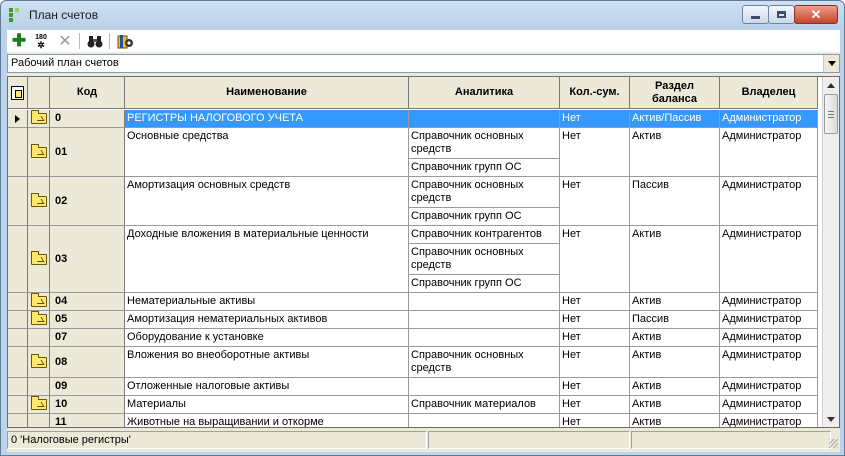  I want to click on account-name: Оборудование к установке, so click(267, 338).